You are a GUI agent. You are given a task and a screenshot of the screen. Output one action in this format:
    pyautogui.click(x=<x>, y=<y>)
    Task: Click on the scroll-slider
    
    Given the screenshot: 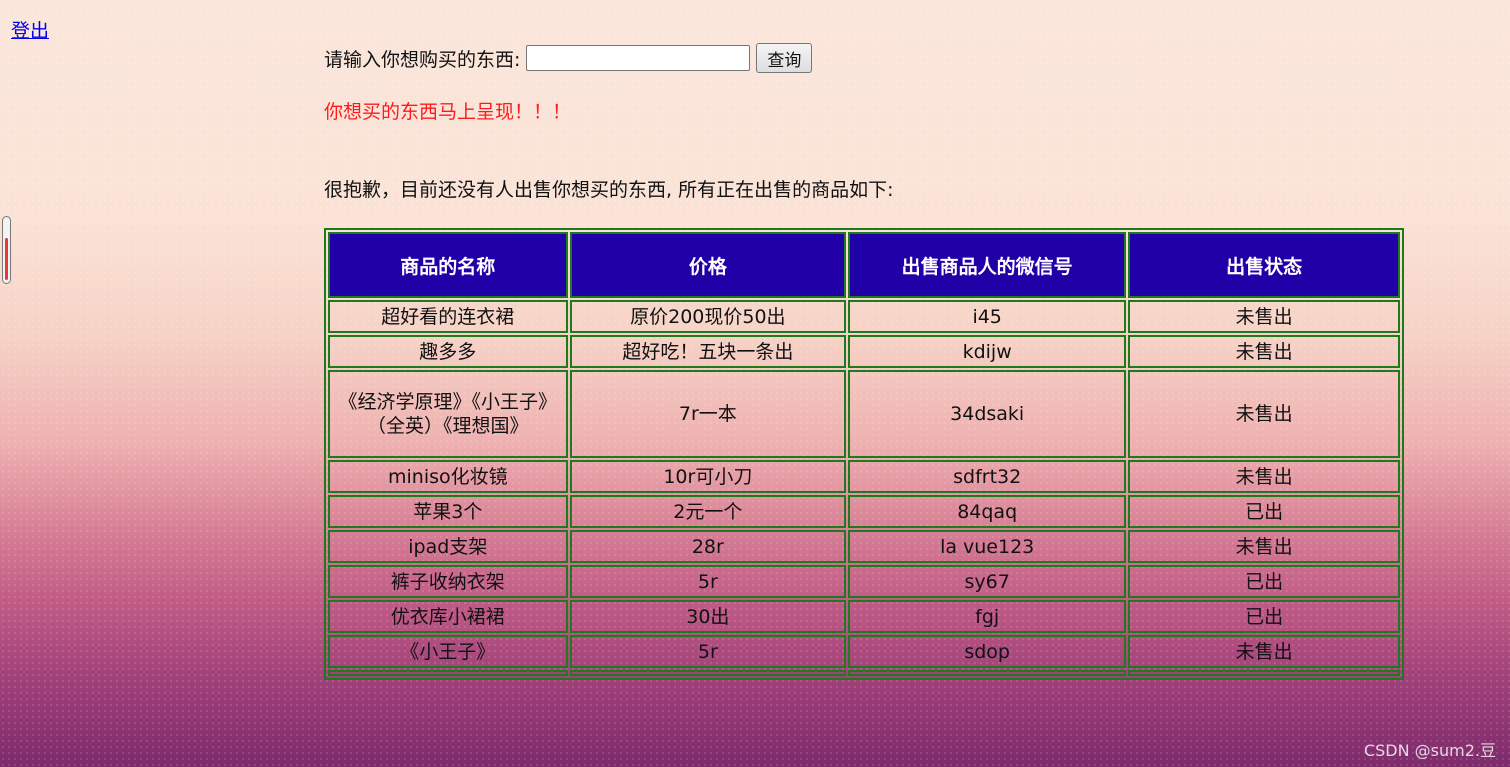 What is the action you would take?
    pyautogui.click(x=6, y=250)
    